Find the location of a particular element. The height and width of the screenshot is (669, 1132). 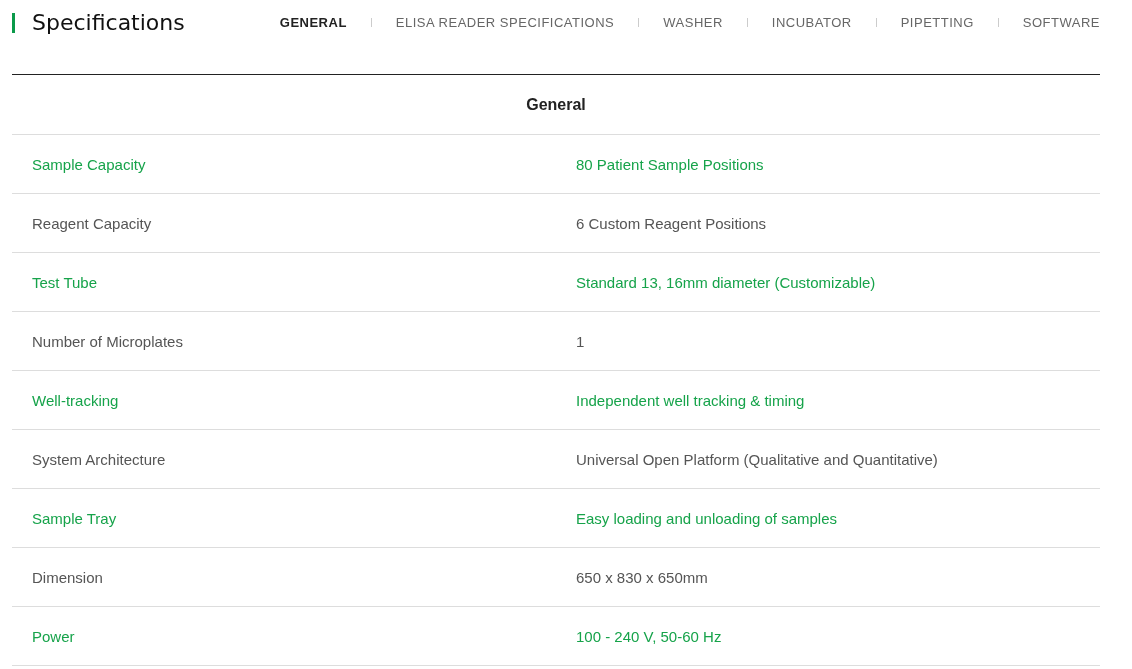

spec-value: 100 - 240 V, 50-60 Hz is located at coordinates (649, 636).